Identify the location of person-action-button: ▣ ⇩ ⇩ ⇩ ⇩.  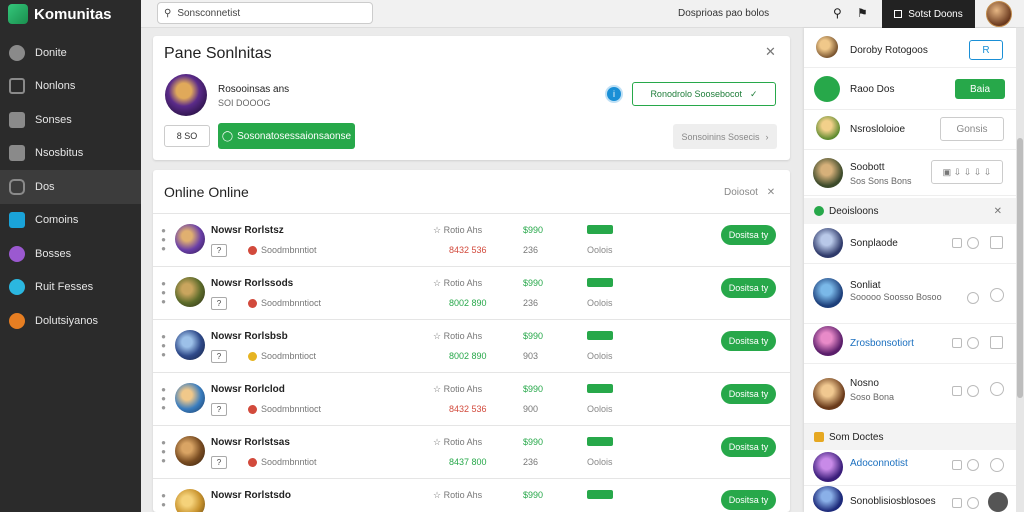
(967, 172).